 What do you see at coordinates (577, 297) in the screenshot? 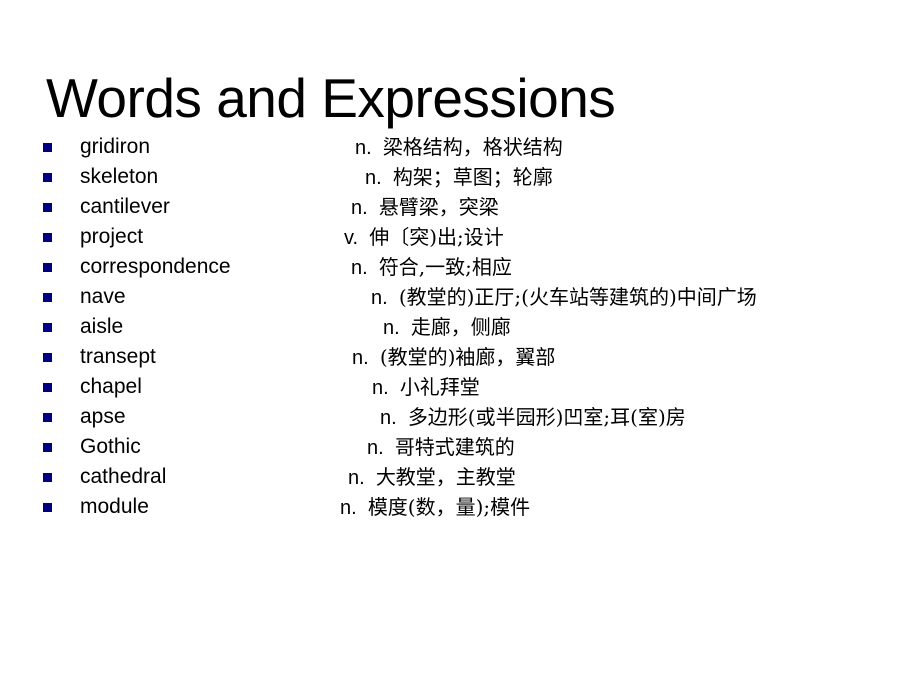
I see `chinese-gloss: (教堂的)正厅;(火车站等建筑的)中间广场` at bounding box center [577, 297].